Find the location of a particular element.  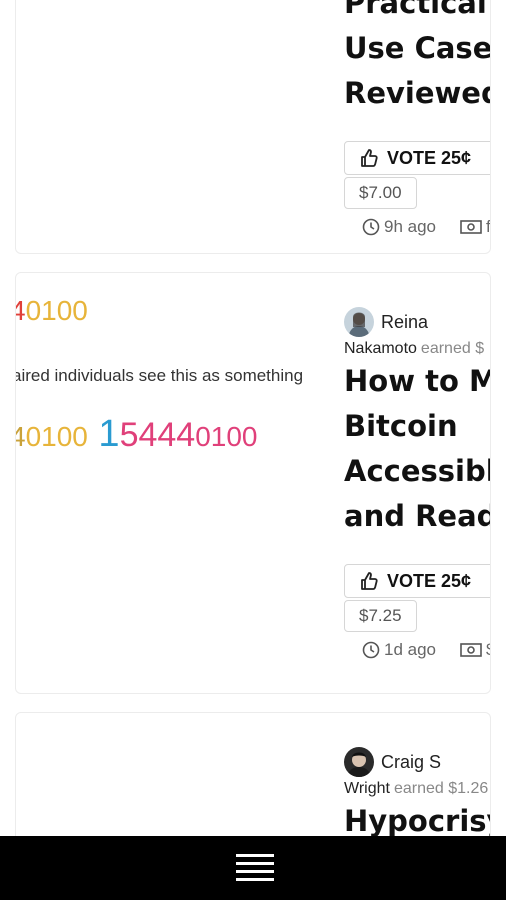

author-name: Nakamoto is located at coordinates (380, 348).